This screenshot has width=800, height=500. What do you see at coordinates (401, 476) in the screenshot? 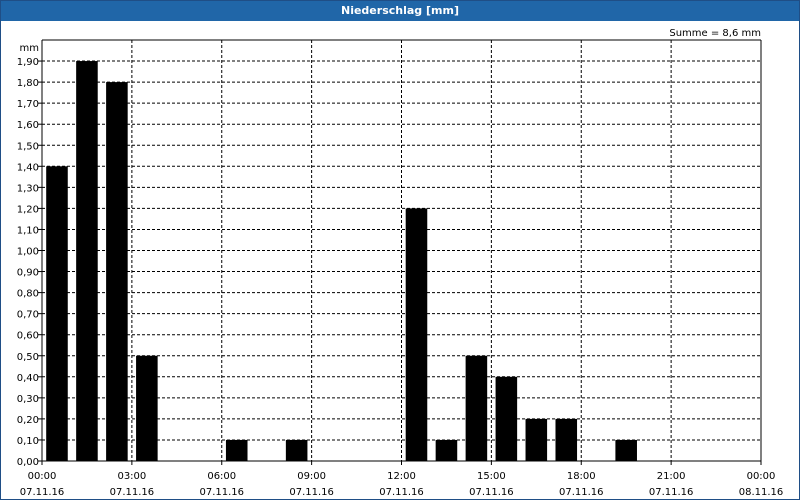
I see `x-tick-time-label: 12:00` at bounding box center [401, 476].